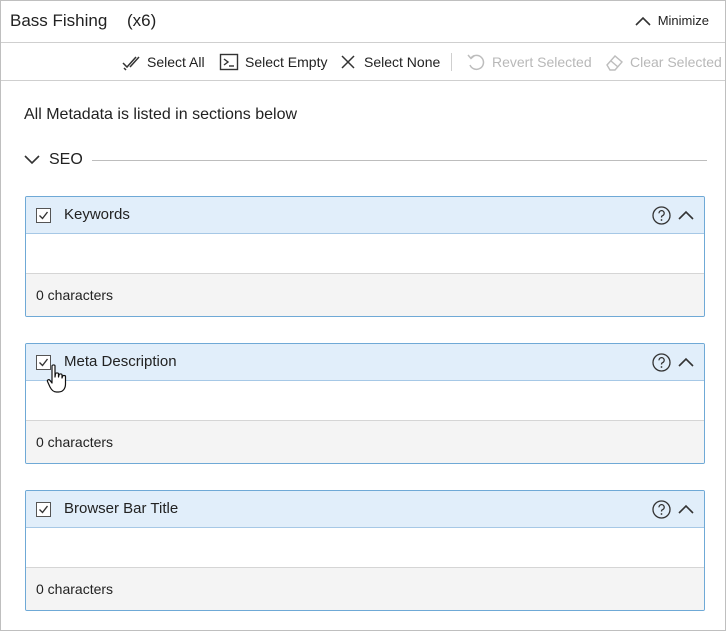 This screenshot has height=631, width=726. What do you see at coordinates (32, 160) in the screenshot?
I see `chevron-down-icon` at bounding box center [32, 160].